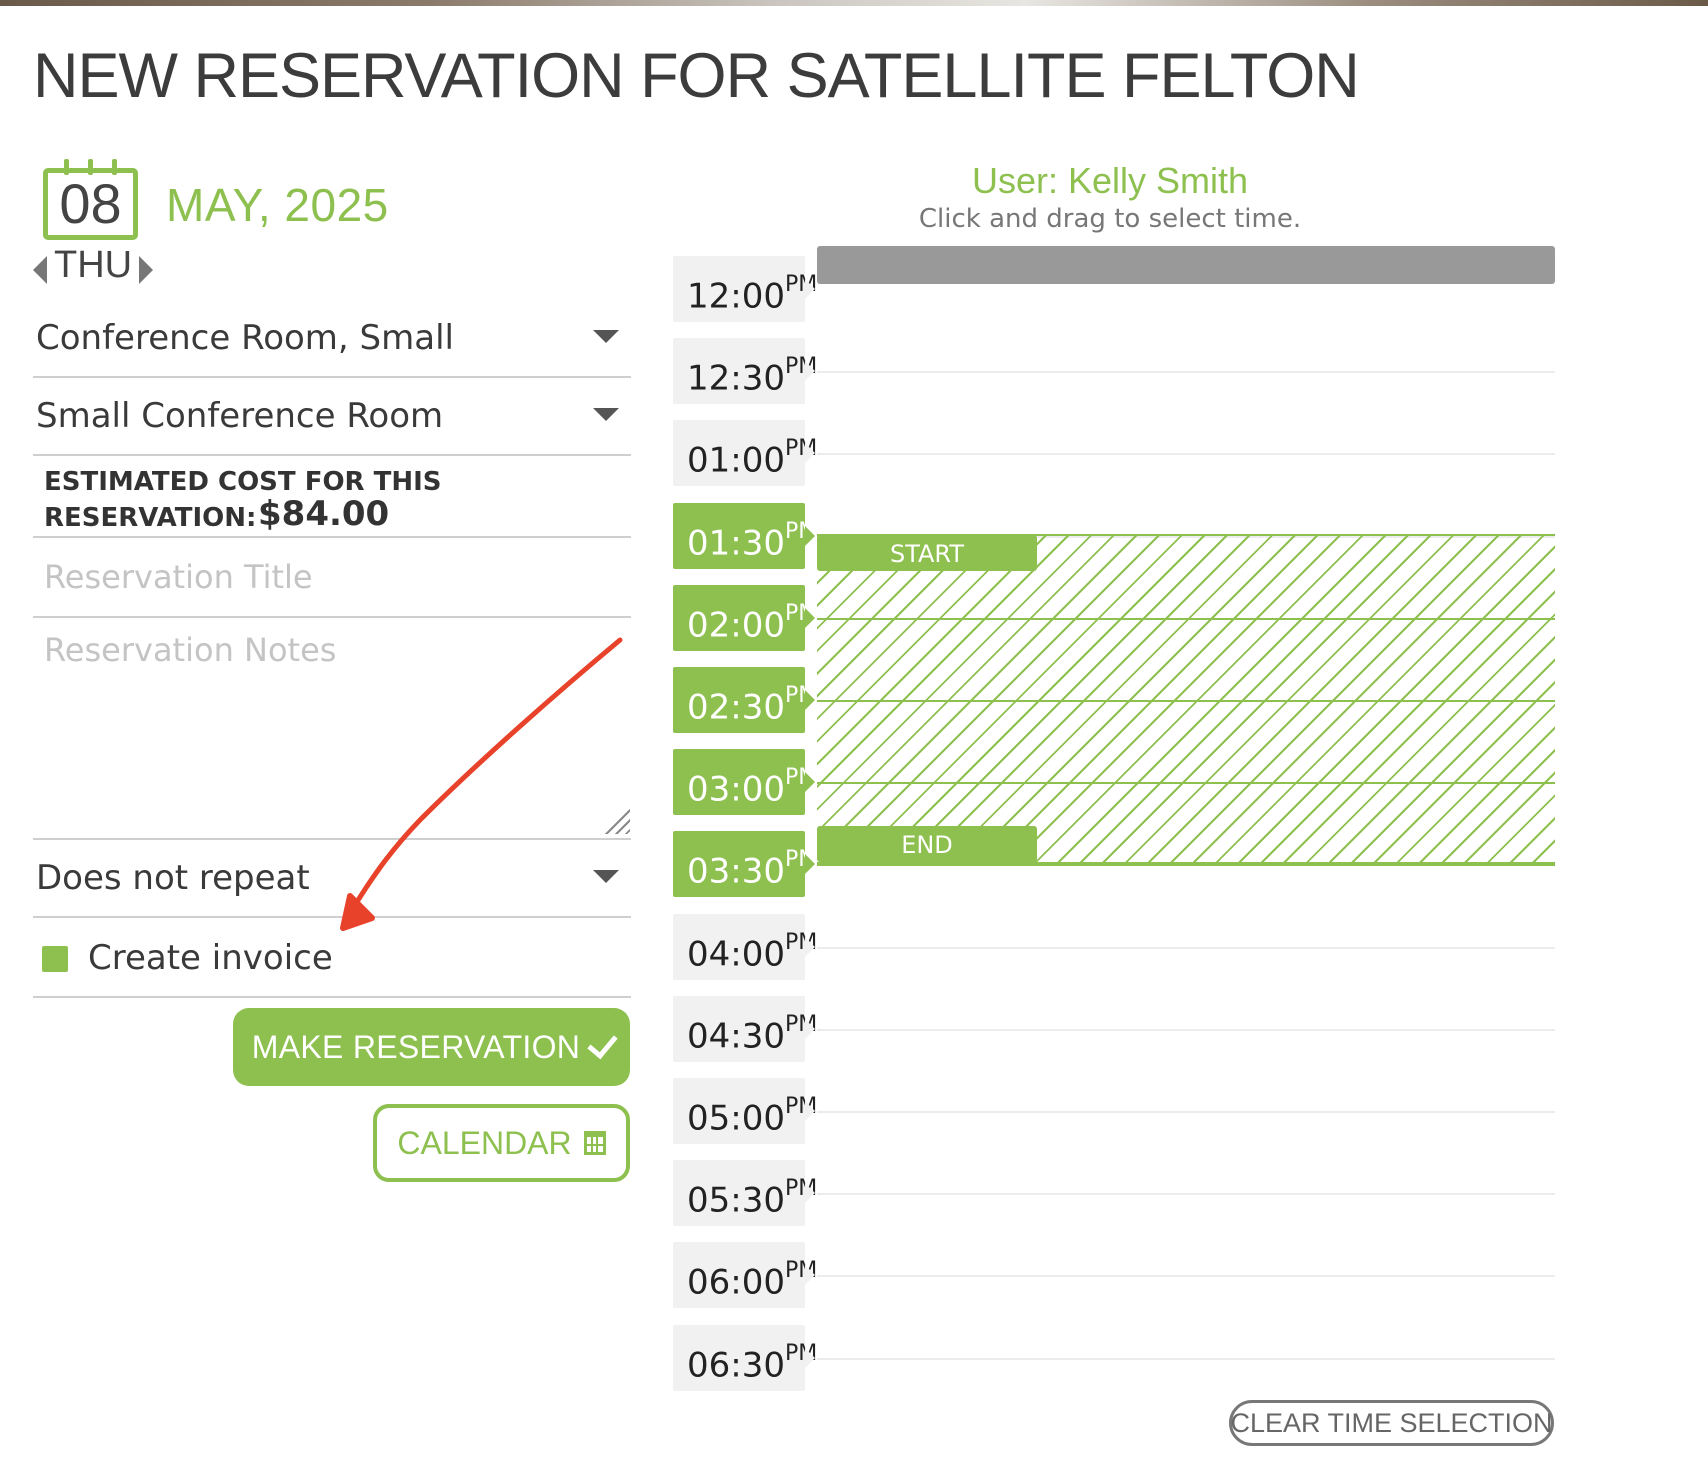 The image size is (1708, 1460). I want to click on time-slot-label: 06:00PM, so click(745, 1275).